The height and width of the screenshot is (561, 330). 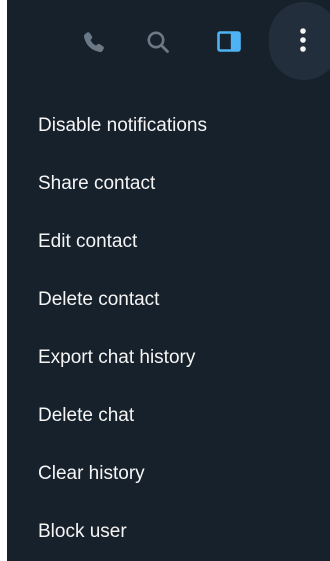 What do you see at coordinates (168, 242) in the screenshot?
I see `menu-item-edit-contact: Edit contact` at bounding box center [168, 242].